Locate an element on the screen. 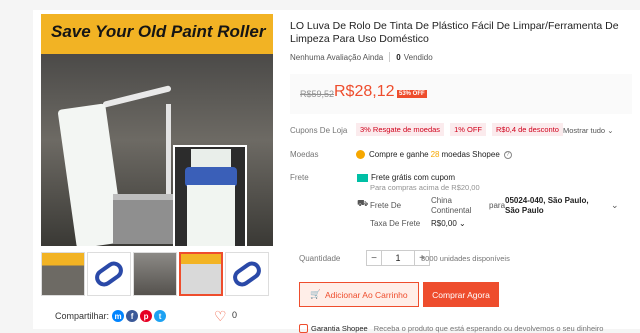 The height and width of the screenshot is (333, 640). add-to-cart-button: 🛒 Adicionar Ao Carrinho is located at coordinates (359, 294).